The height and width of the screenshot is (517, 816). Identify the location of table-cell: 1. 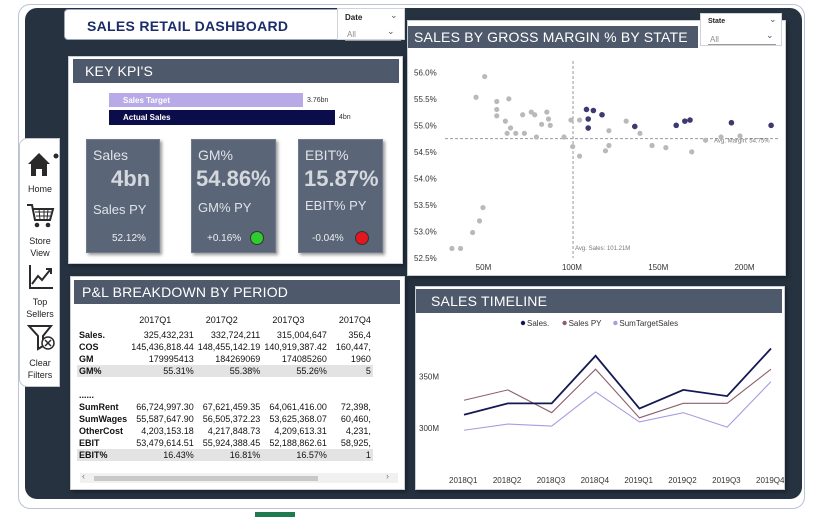
(350, 455).